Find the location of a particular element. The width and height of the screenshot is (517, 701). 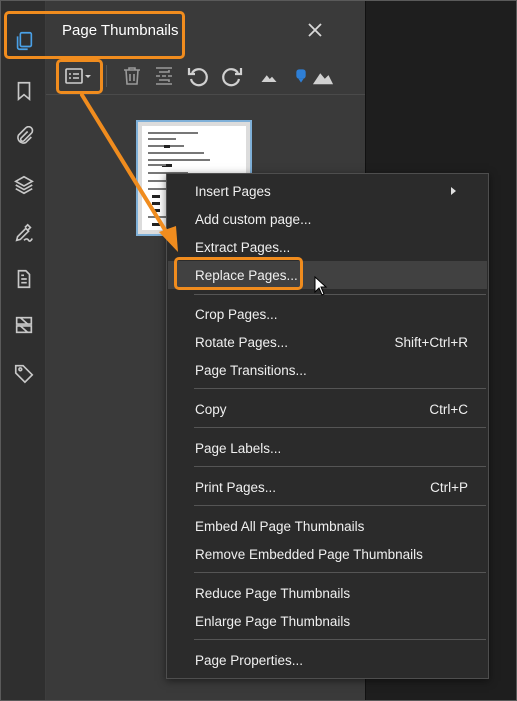

rotate-cw-icon is located at coordinates (232, 77).